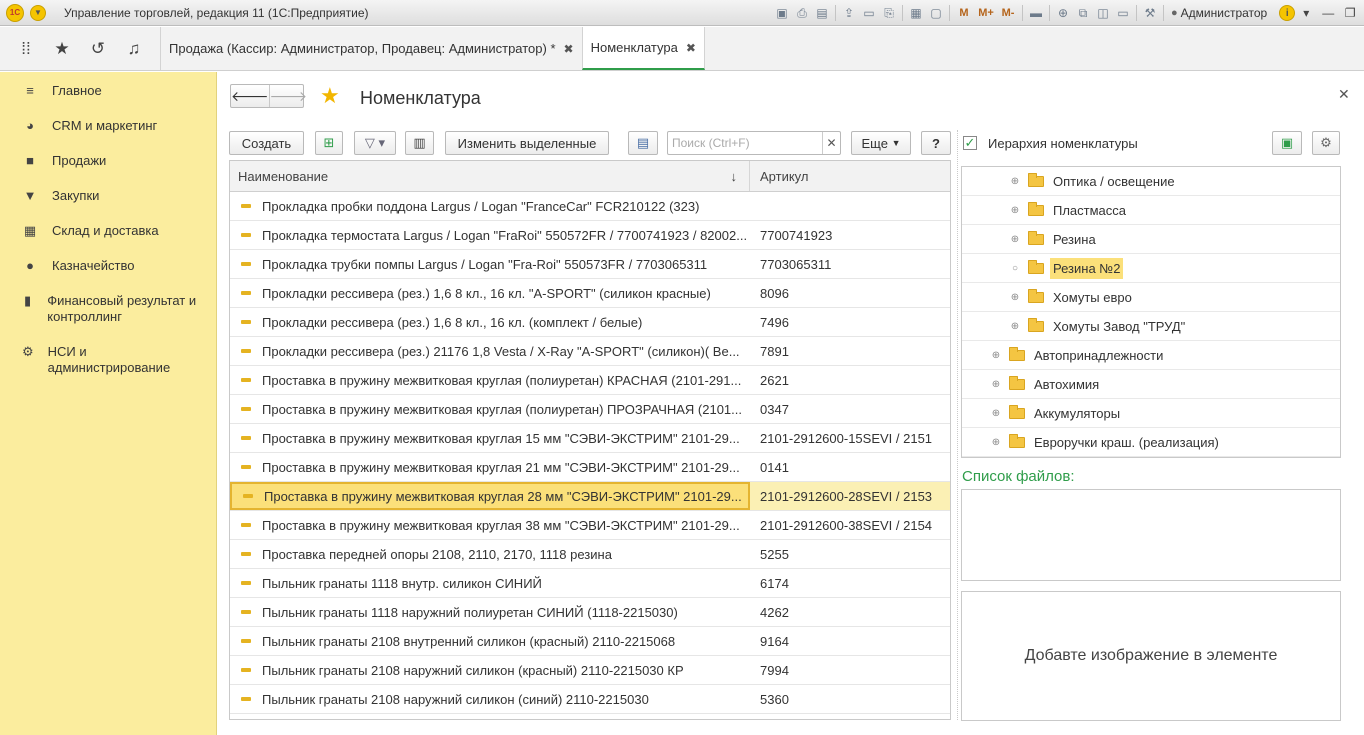 This screenshot has width=1364, height=735. Describe the element at coordinates (61, 91) in the screenshot. I see `sidebar-item-main: ≡ Главное` at that location.